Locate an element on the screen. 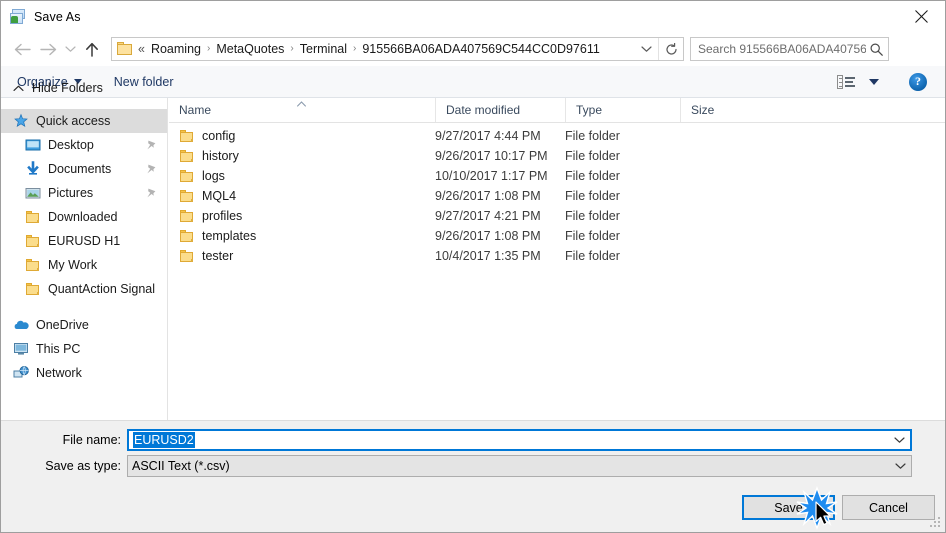  breadcrumb-overflow: « is located at coordinates (142, 49).